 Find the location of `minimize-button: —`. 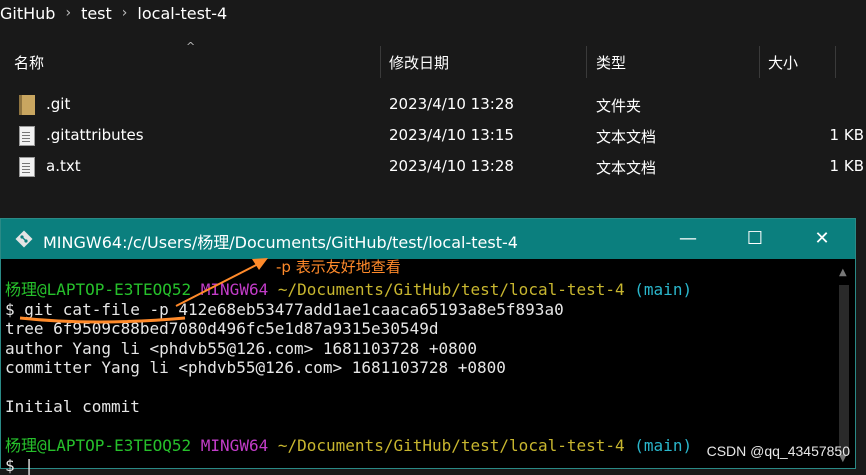

minimize-button: — is located at coordinates (688, 239).